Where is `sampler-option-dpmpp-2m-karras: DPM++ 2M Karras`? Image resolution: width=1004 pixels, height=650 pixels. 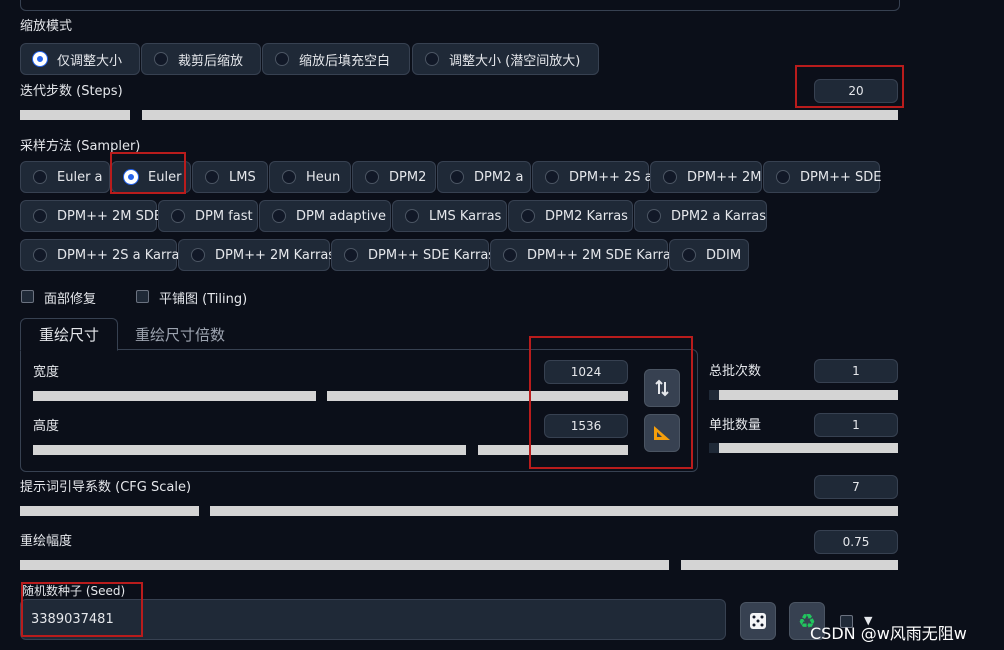
sampler-option-dpmpp-2m-karras: DPM++ 2M Karras is located at coordinates (256, 255).